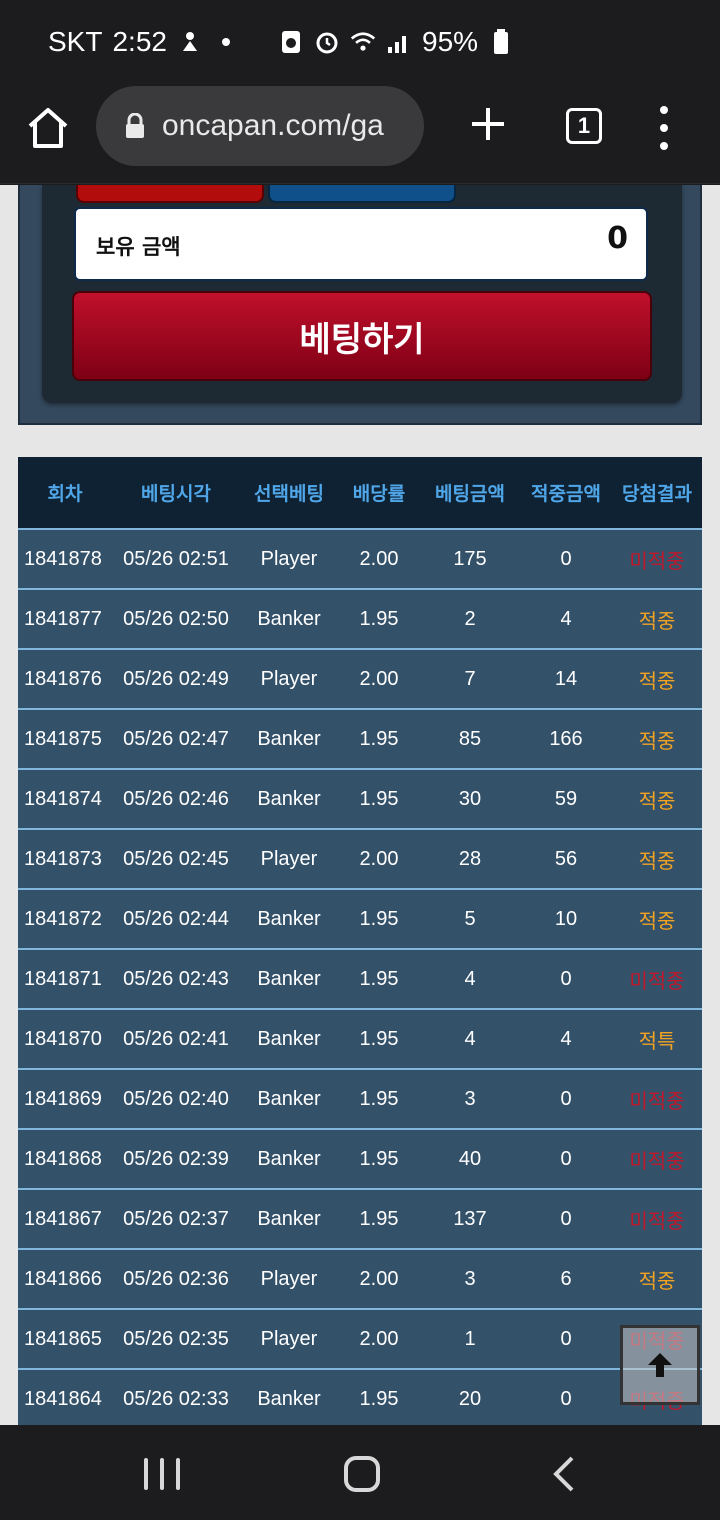 The width and height of the screenshot is (720, 1520). What do you see at coordinates (162, 1474) in the screenshot?
I see `recent-apps-icon` at bounding box center [162, 1474].